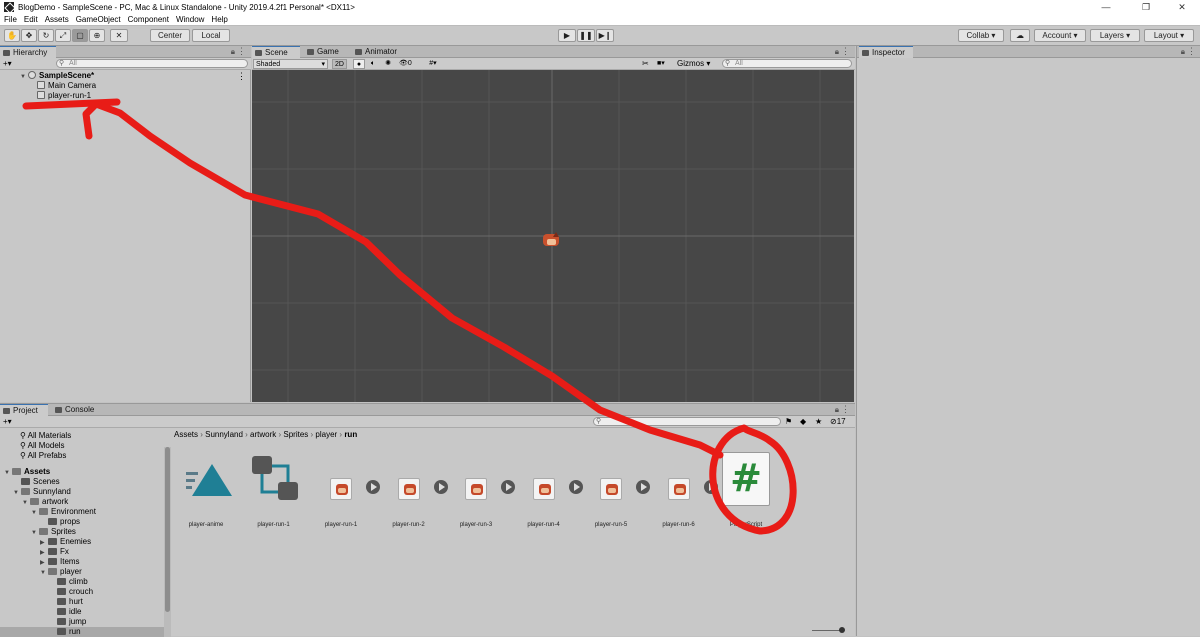 The height and width of the screenshot is (637, 1200). What do you see at coordinates (838, 421) in the screenshot?
I see `hidden-packages-toggle: ⊘17` at bounding box center [838, 421].